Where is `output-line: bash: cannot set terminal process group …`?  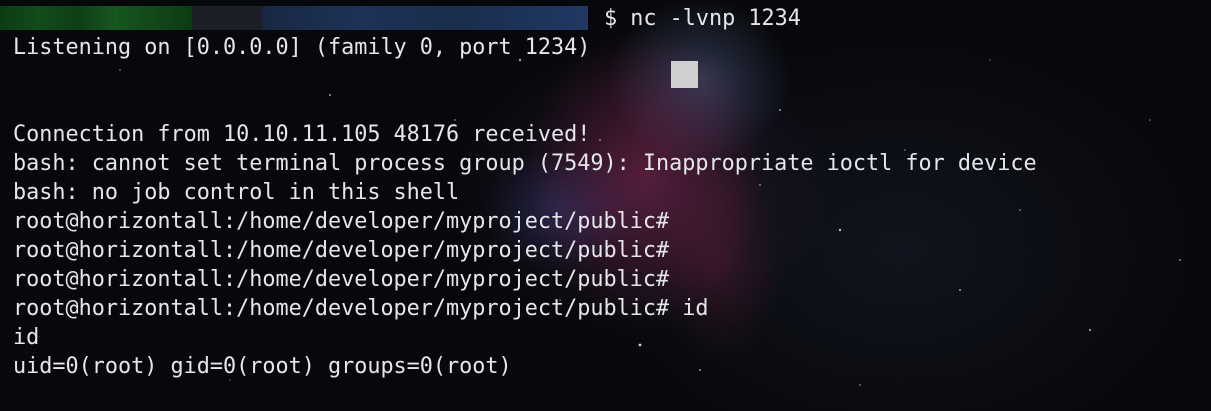
output-line: bash: cannot set terminal process group … is located at coordinates (525, 163).